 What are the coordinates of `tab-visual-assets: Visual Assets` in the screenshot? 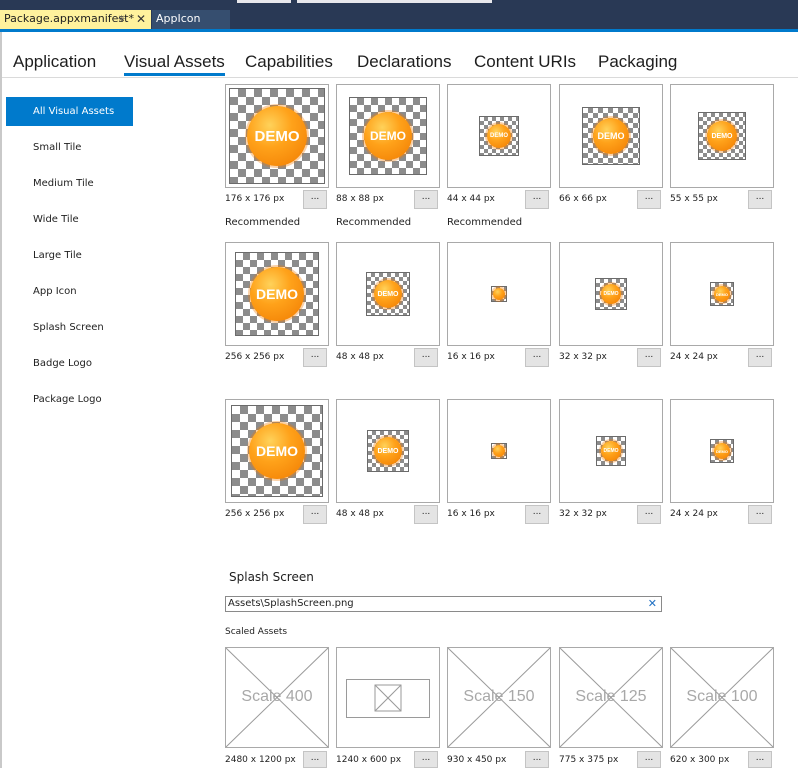 It's located at (174, 64).